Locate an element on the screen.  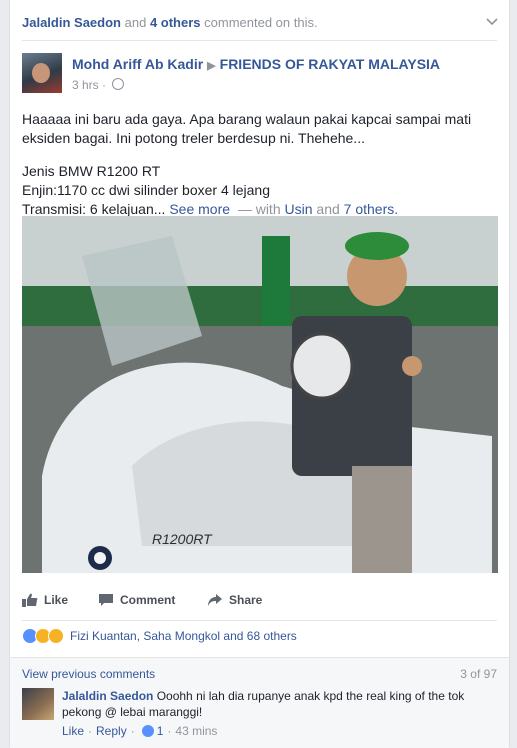
comment-time: 43 mins is located at coordinates (196, 731).